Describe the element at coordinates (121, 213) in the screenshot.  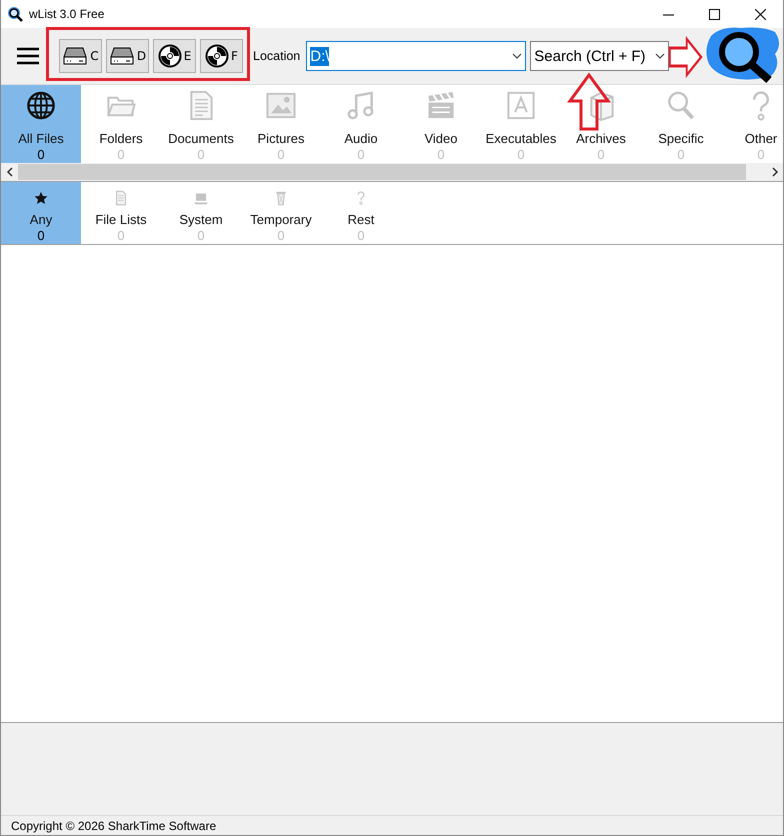
I see `subcategory-tab: File Lists 0` at that location.